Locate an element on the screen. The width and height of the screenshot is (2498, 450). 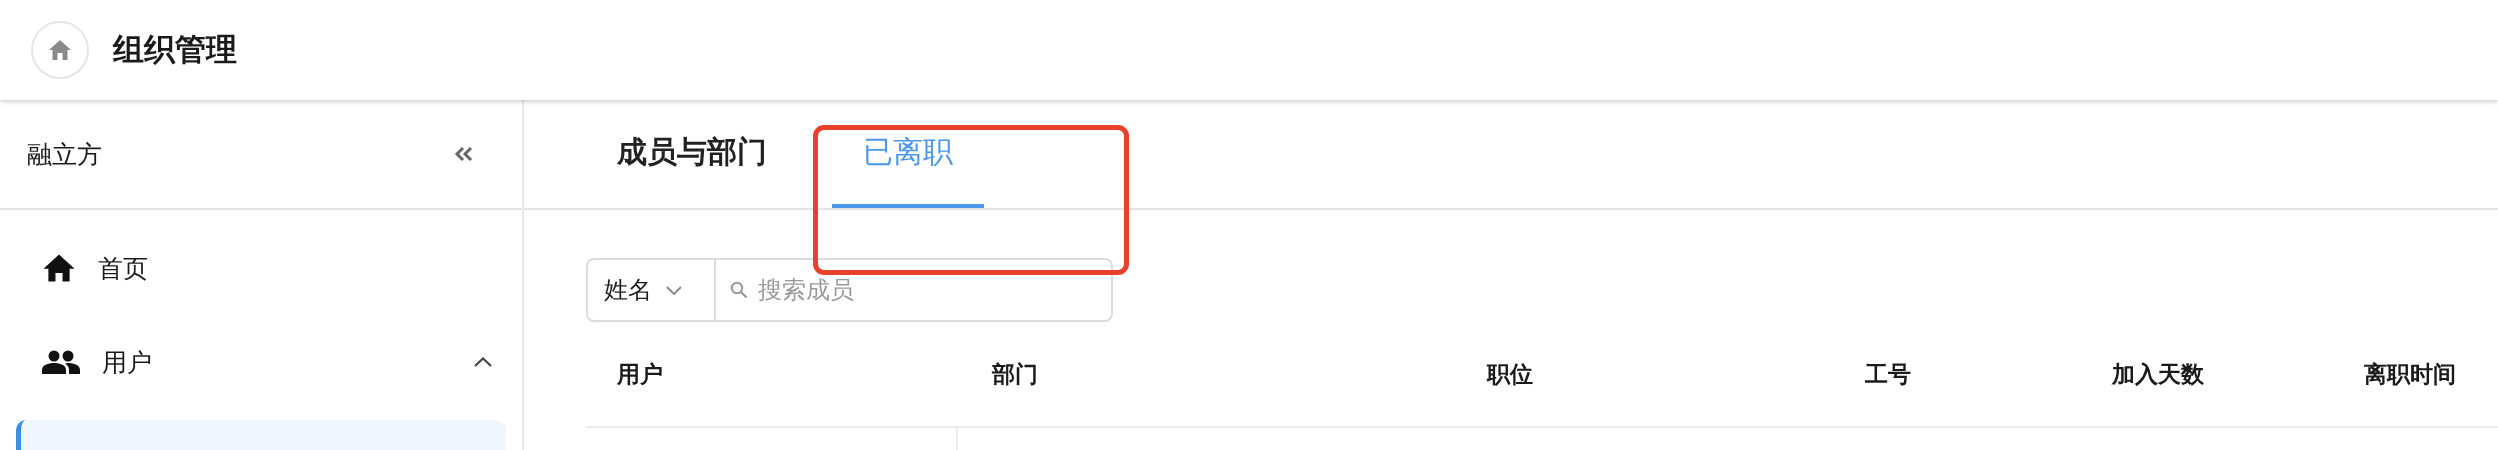
column-header: 部门 is located at coordinates (1014, 374).